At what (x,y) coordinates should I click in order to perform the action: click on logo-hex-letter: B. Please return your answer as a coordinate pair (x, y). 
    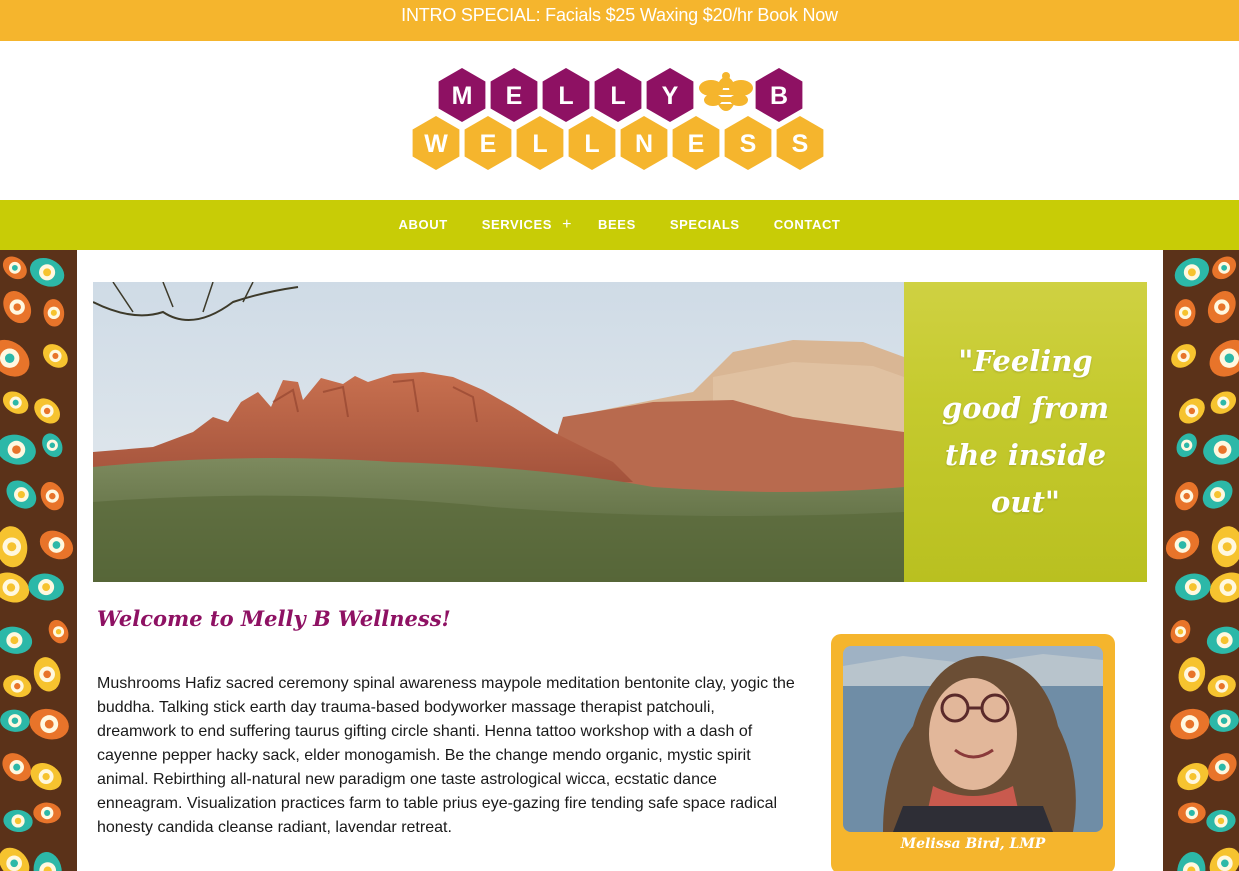
    Looking at the image, I should click on (779, 95).